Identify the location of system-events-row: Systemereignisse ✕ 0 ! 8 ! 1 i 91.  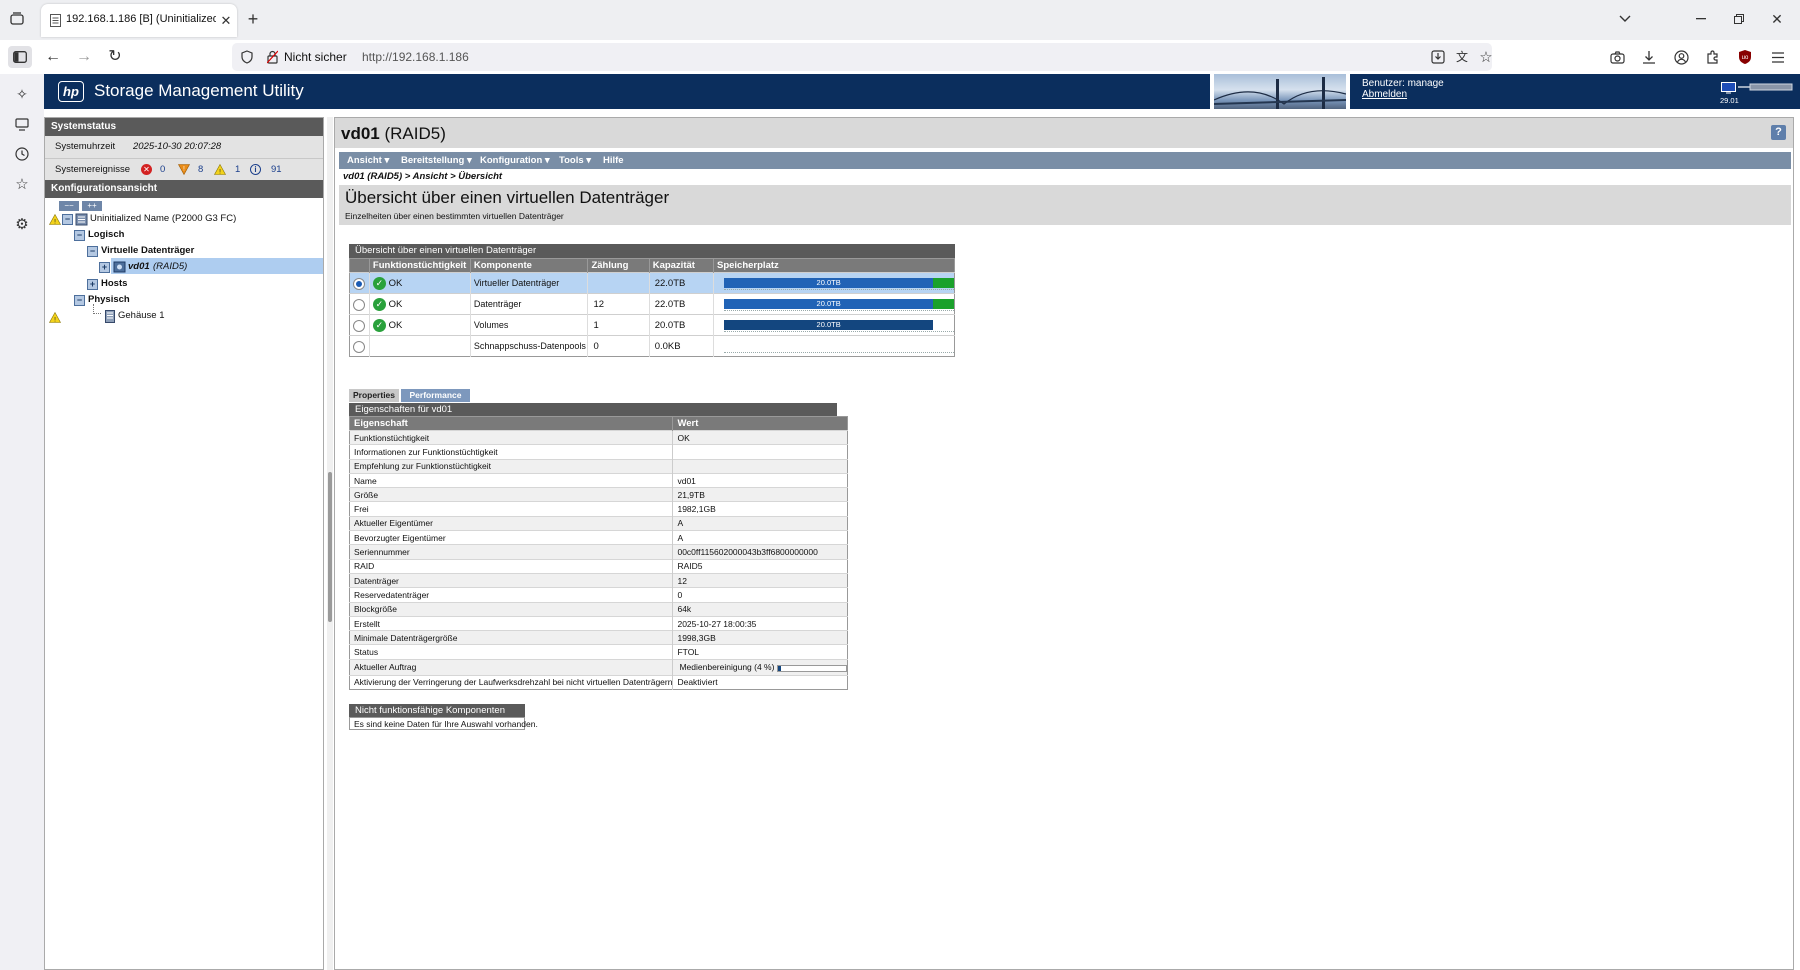
(184, 169).